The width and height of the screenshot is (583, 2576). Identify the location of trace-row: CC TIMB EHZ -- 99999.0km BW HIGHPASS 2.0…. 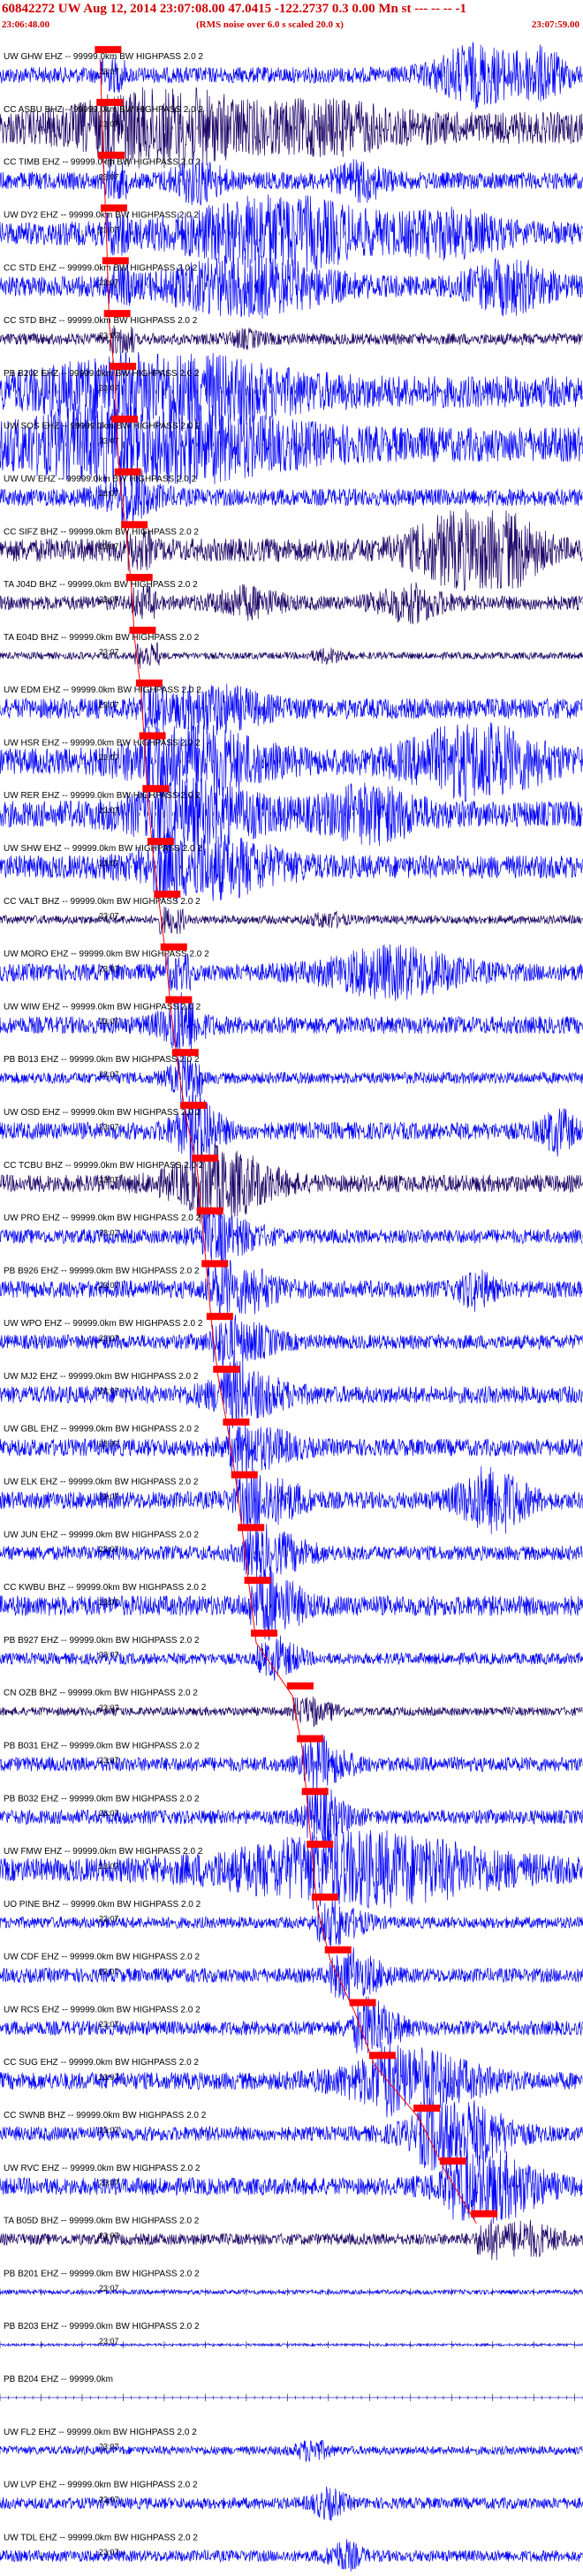
(291, 179).